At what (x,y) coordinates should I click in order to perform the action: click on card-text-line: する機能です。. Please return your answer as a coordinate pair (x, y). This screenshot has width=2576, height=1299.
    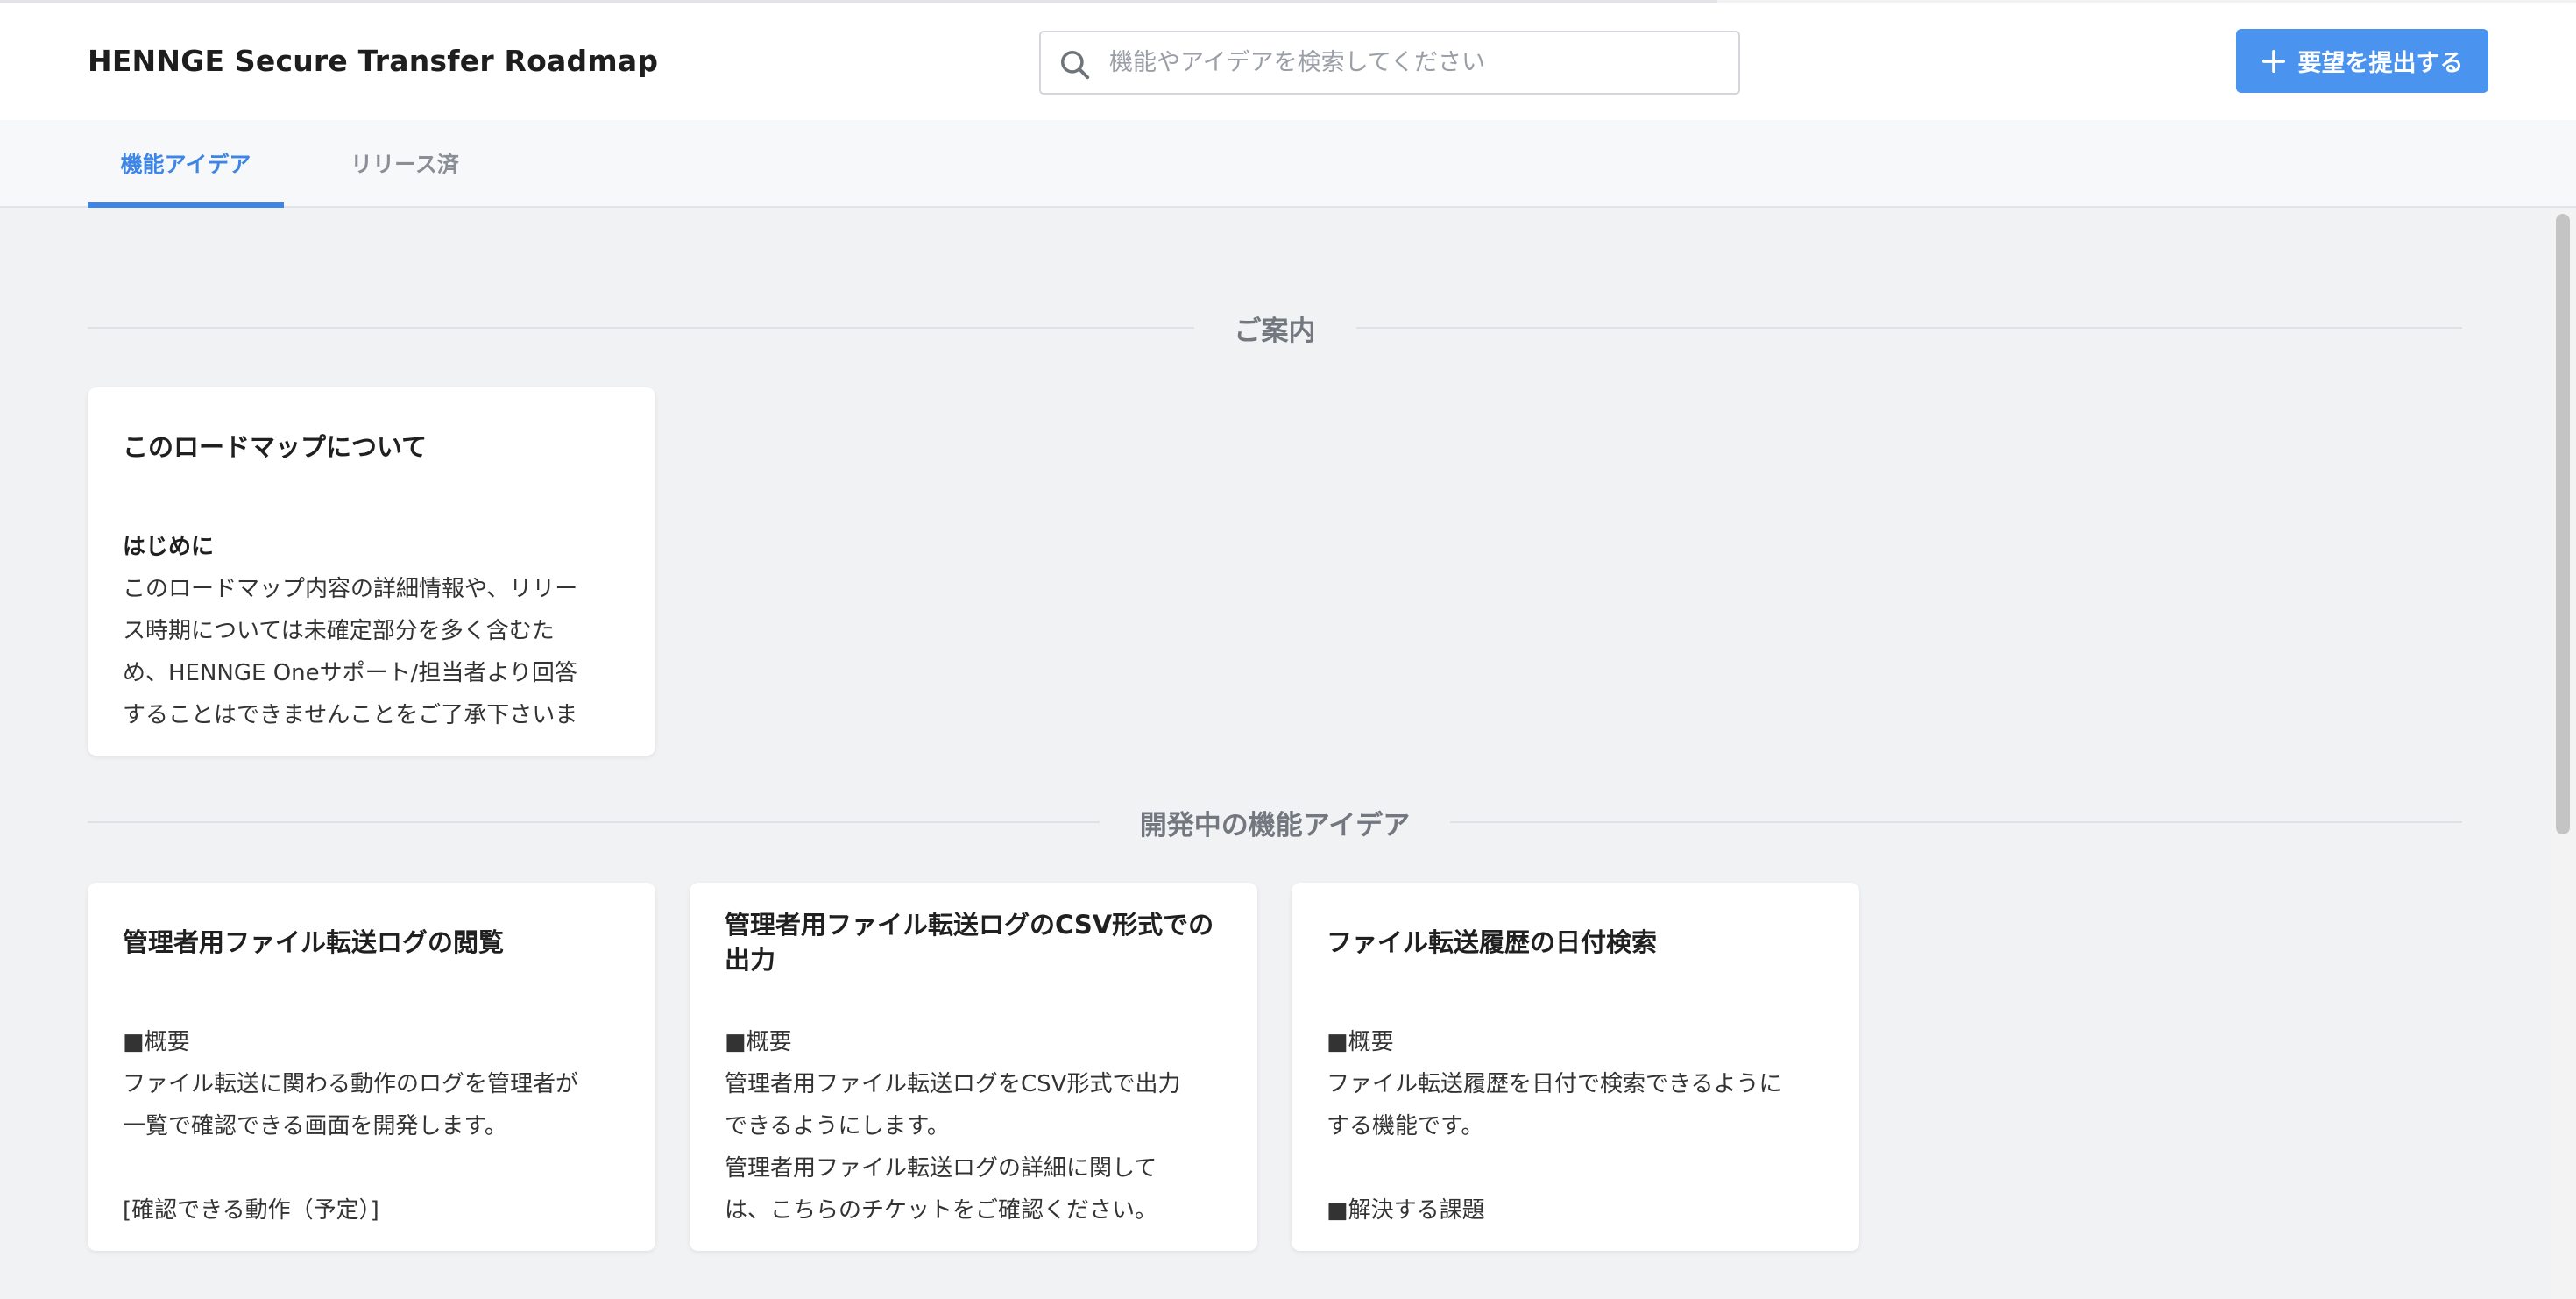
    Looking at the image, I should click on (1405, 1126).